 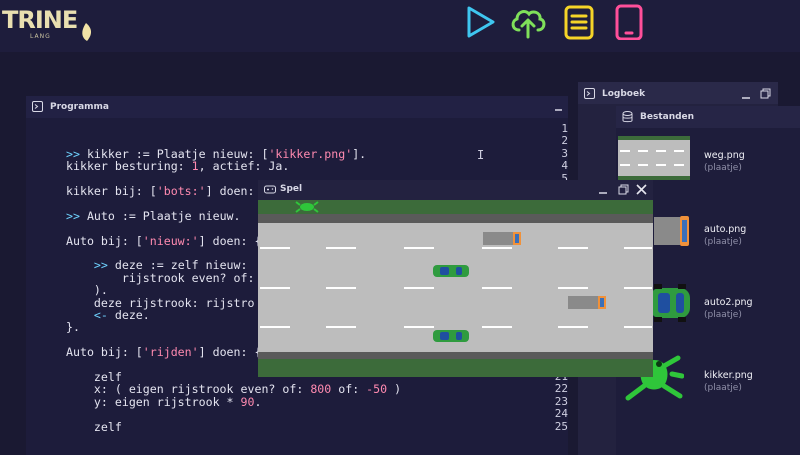 What do you see at coordinates (481, 155) in the screenshot?
I see `text-cursor-icon: Ι` at bounding box center [481, 155].